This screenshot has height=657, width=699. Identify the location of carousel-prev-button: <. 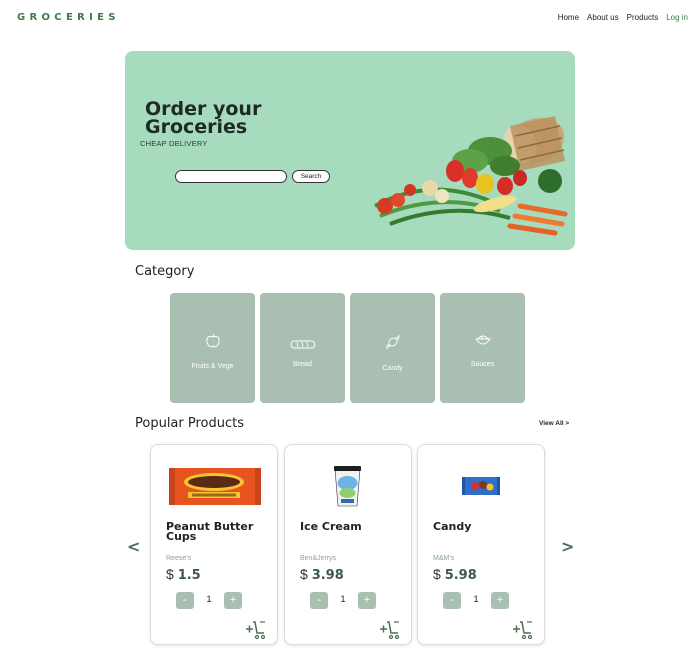
(133, 546).